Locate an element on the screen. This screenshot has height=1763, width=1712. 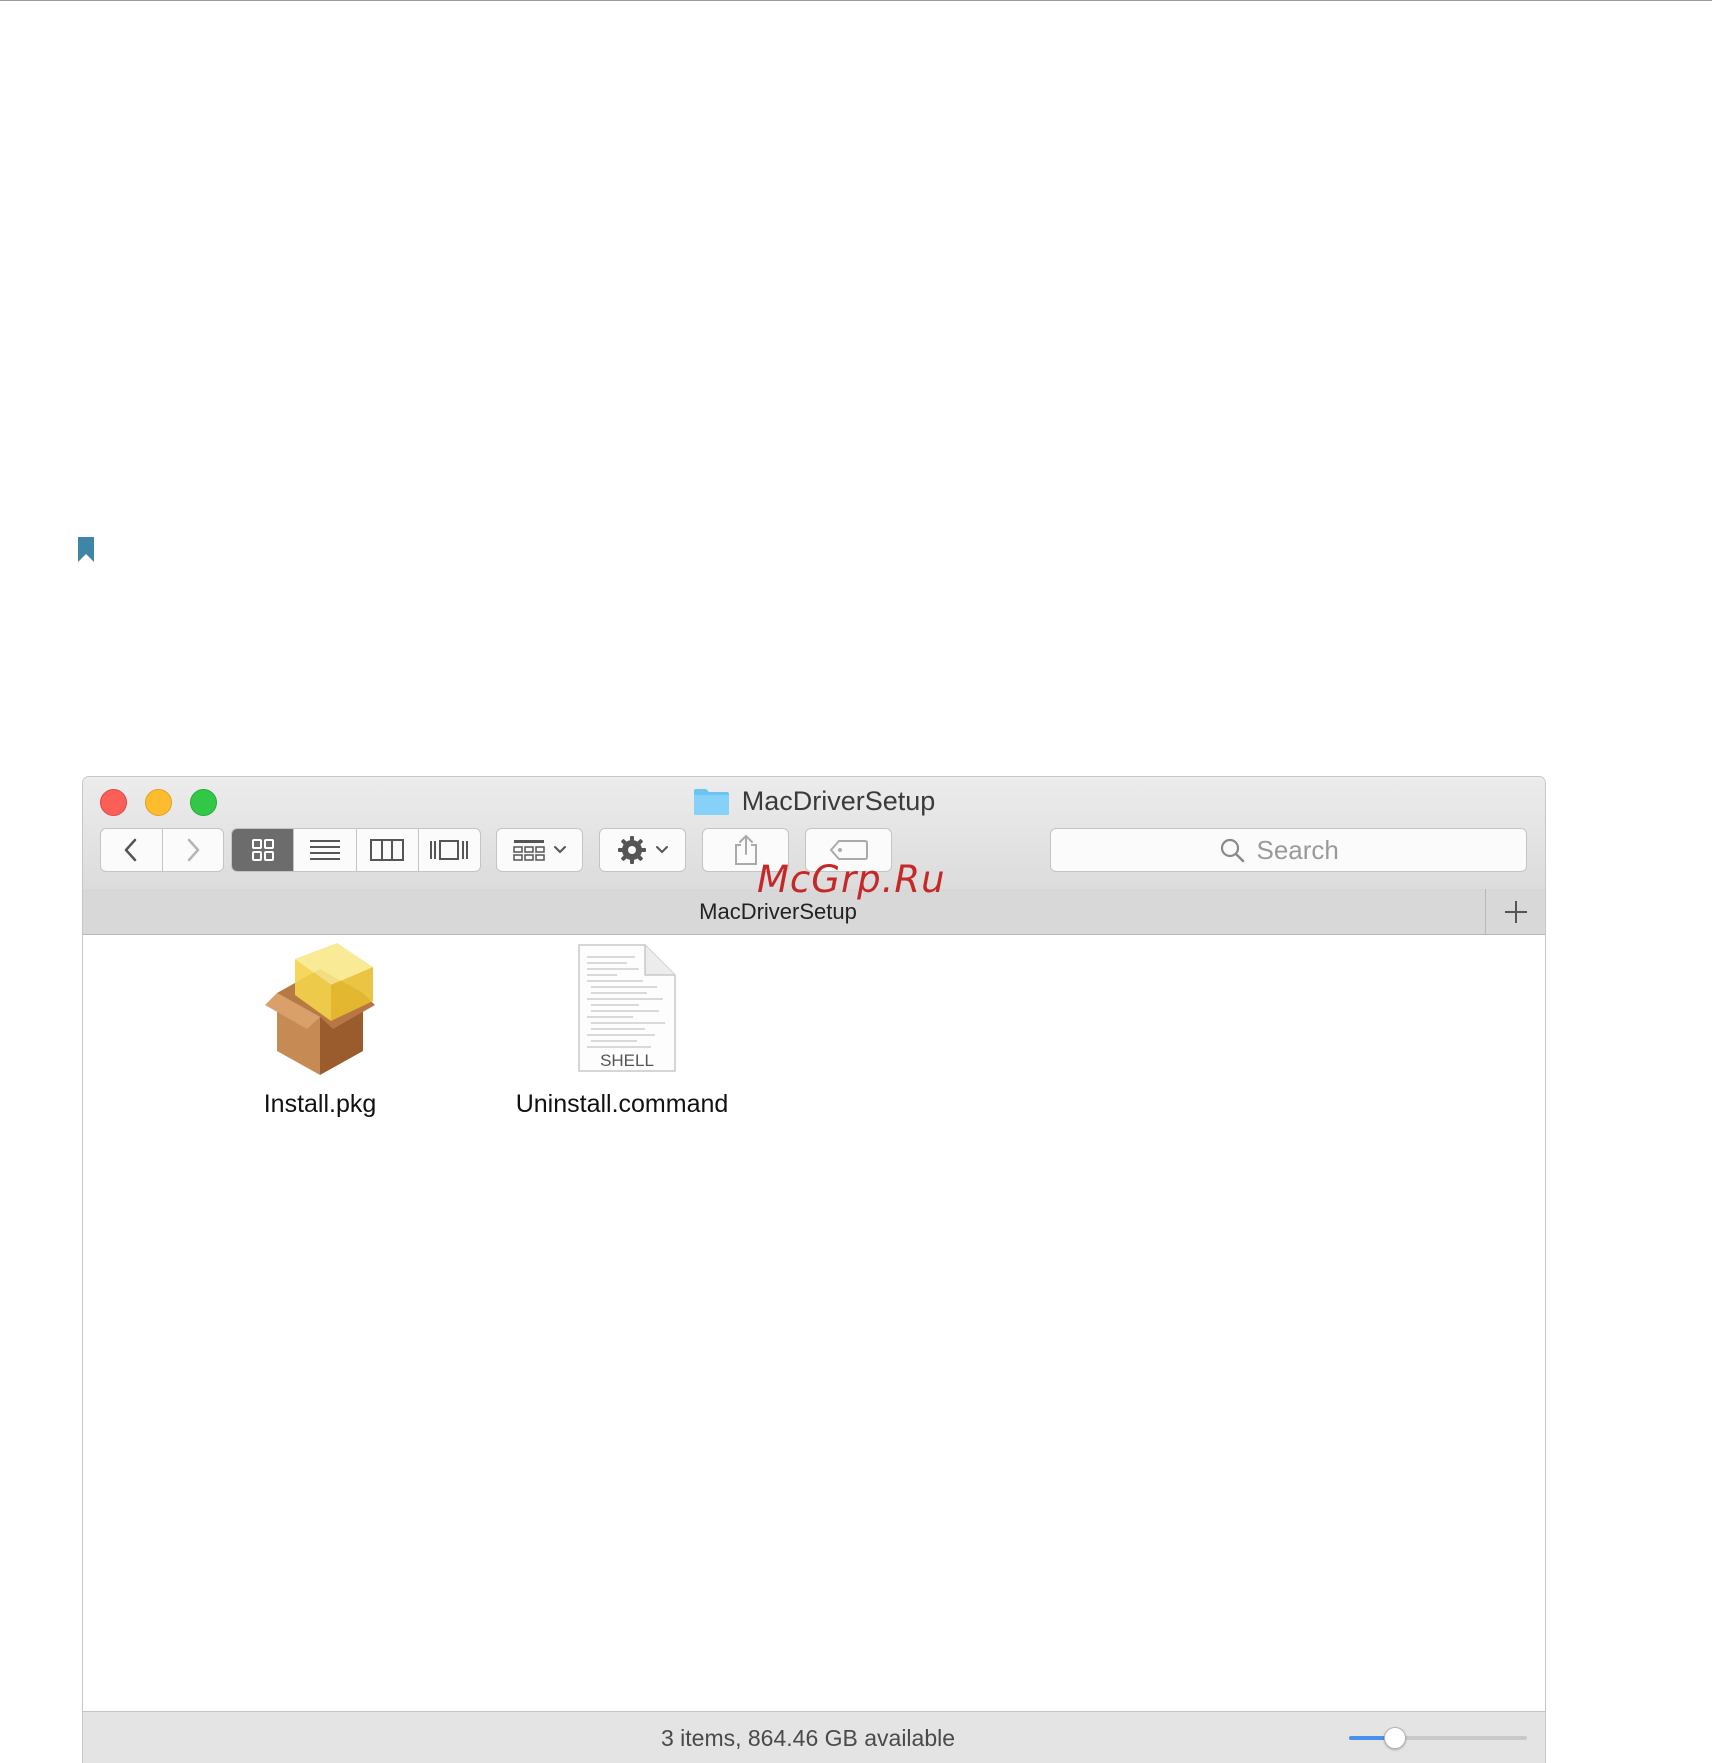
plus-icon is located at coordinates (1516, 911).